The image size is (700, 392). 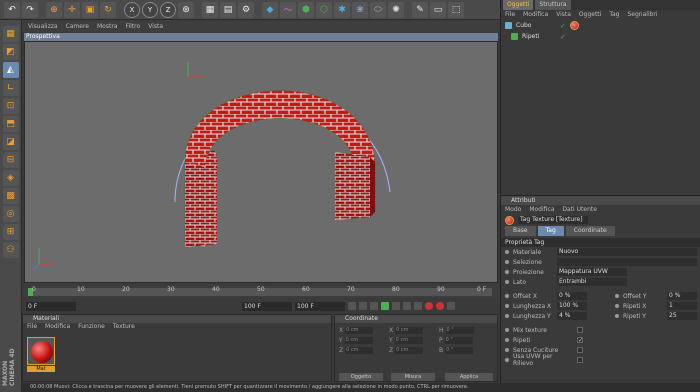 What do you see at coordinates (429, 306) in the screenshot?
I see `record-icon` at bounding box center [429, 306].